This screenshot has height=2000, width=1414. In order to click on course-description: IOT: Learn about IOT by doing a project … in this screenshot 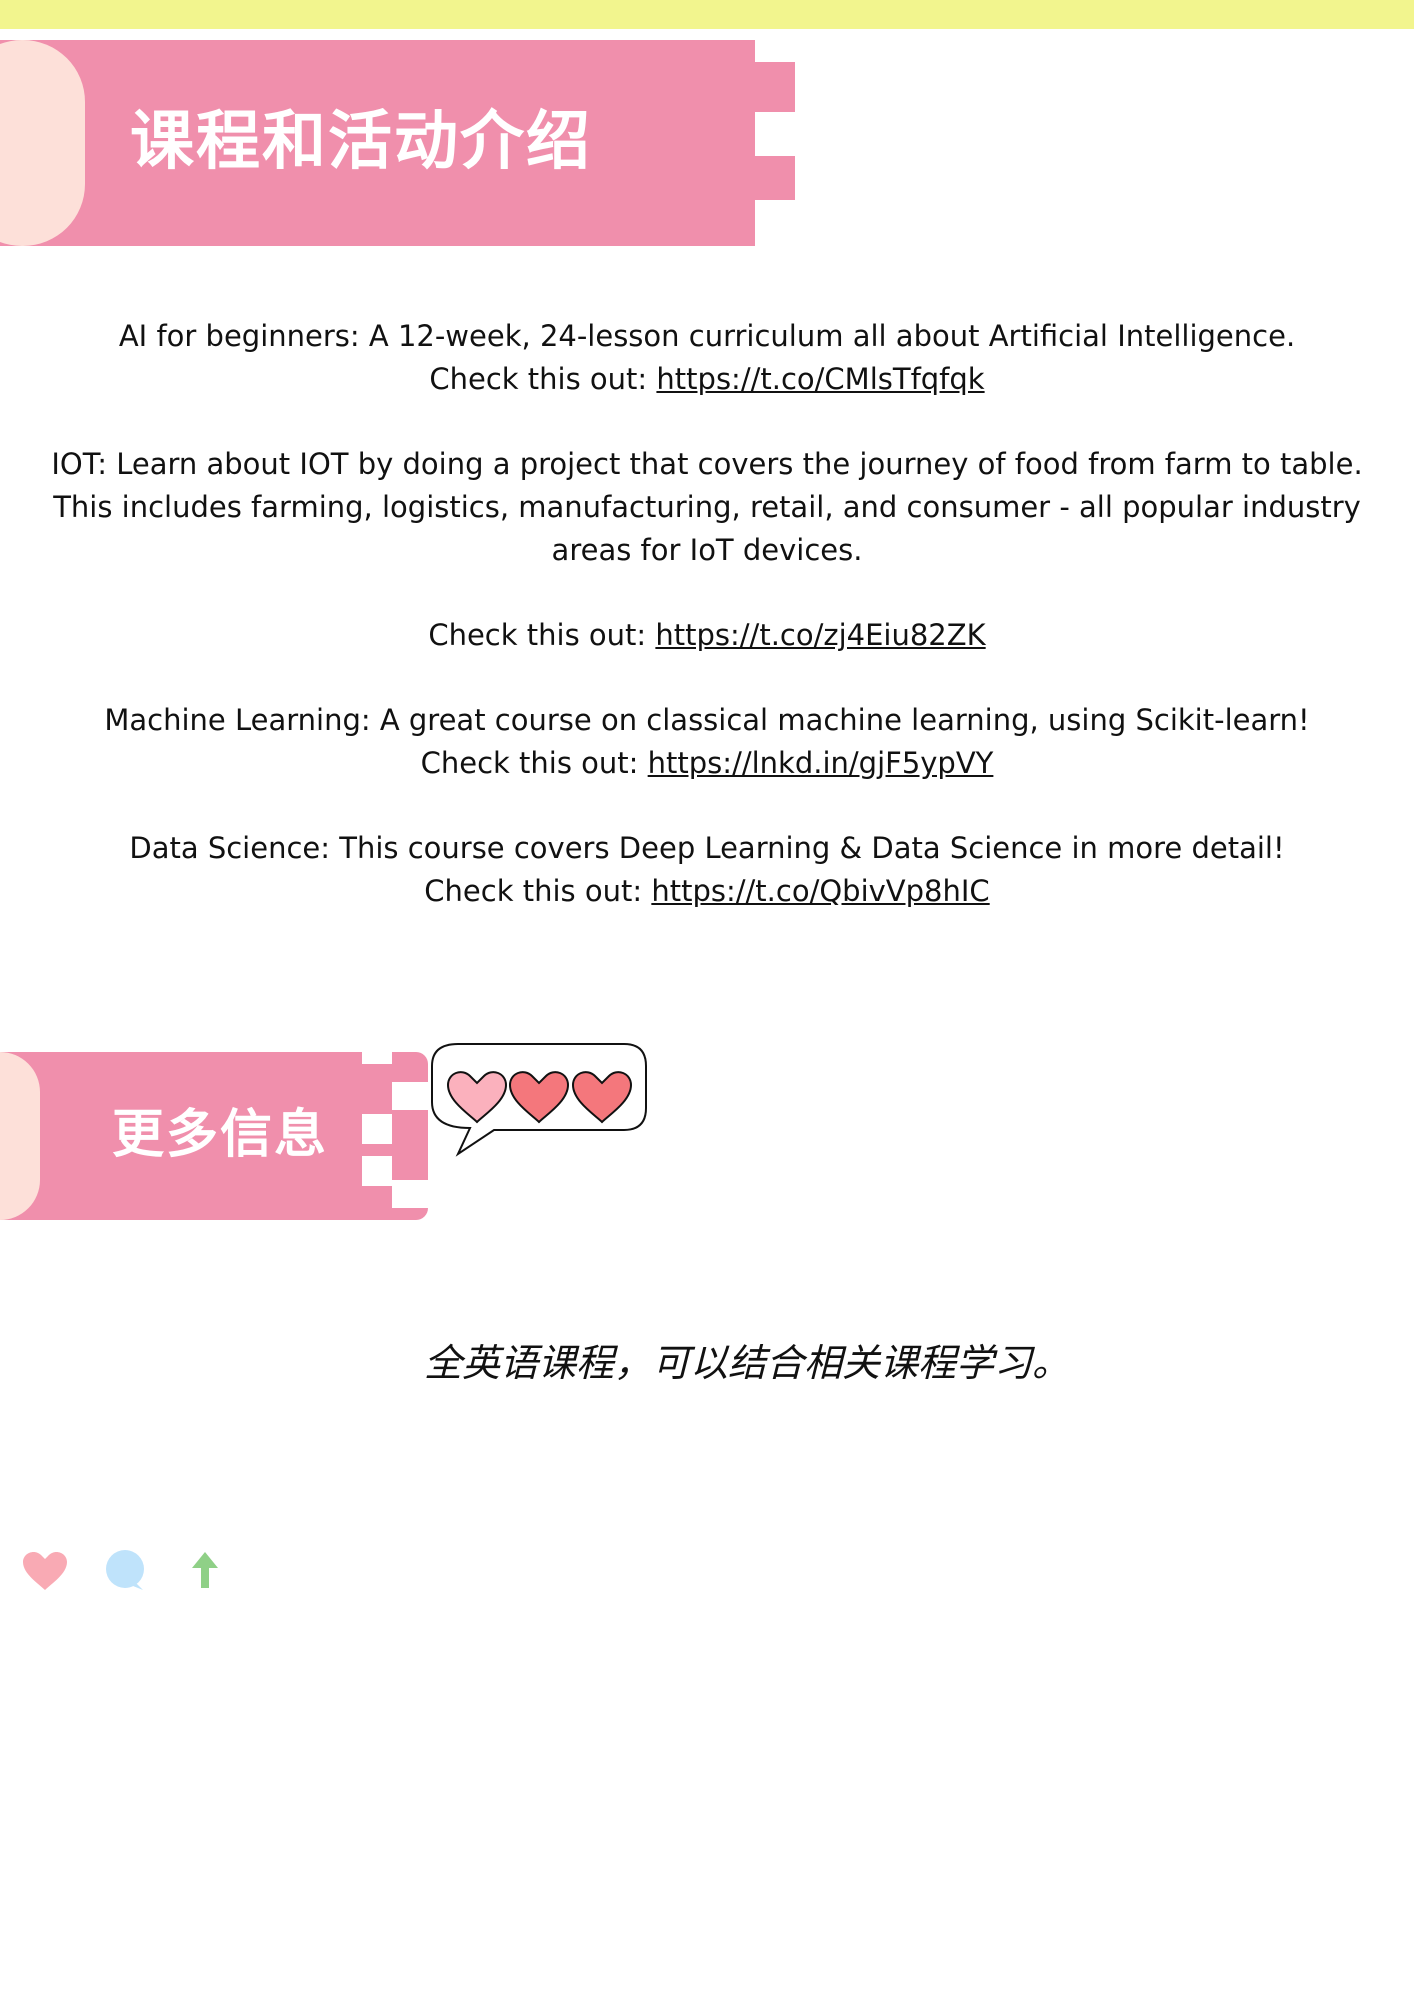, I will do `click(707, 507)`.